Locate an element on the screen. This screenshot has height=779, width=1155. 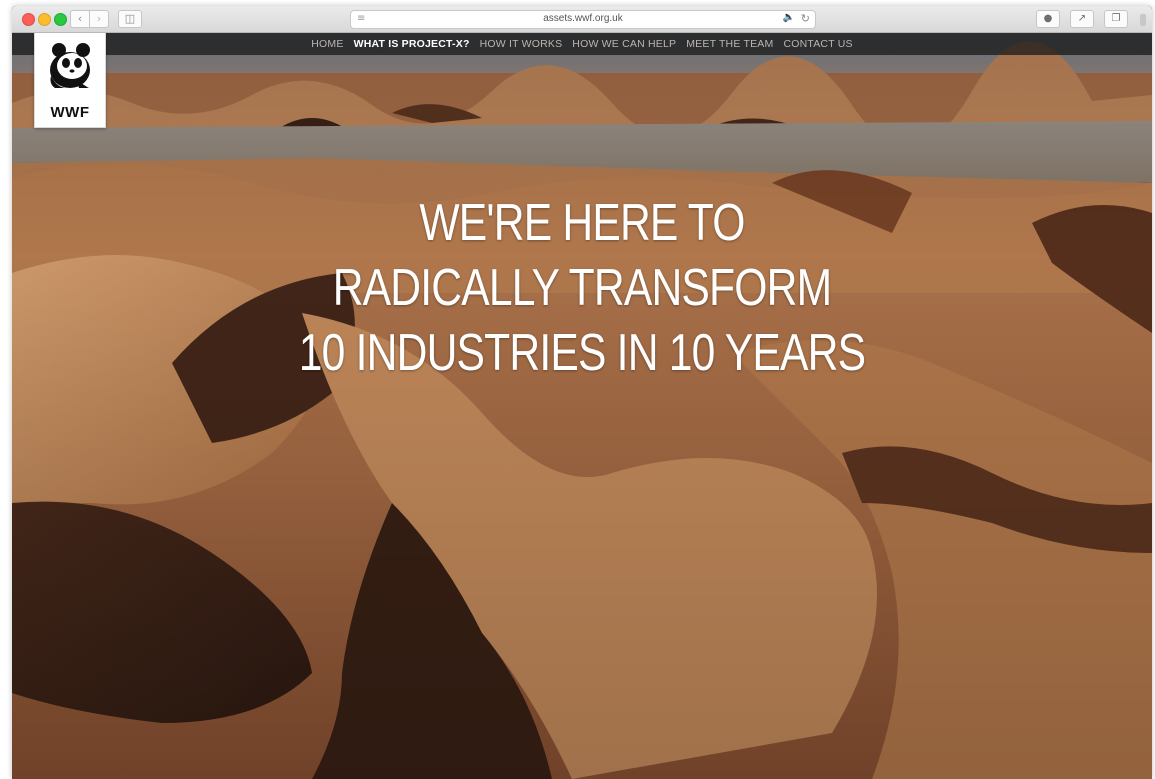
minimize-window-button is located at coordinates (44, 19).